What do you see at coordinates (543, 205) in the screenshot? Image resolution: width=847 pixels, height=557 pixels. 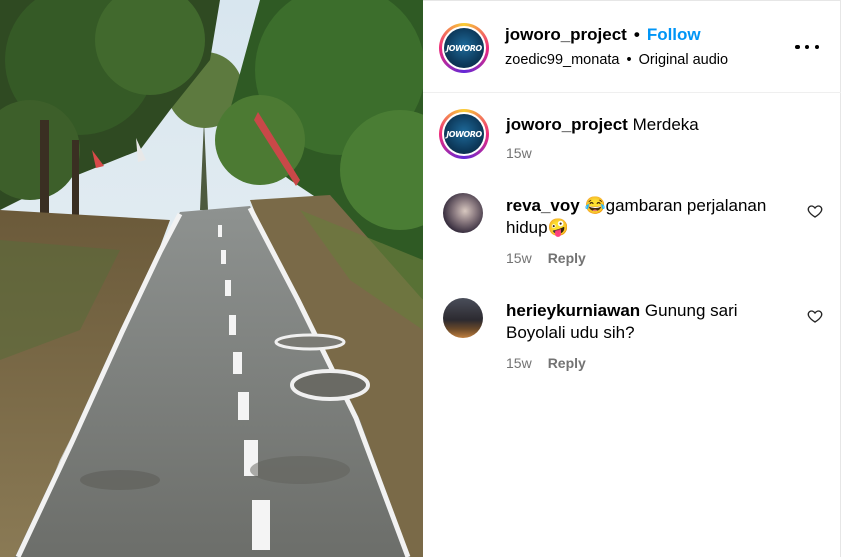 I see `comment-username: reva_voy` at bounding box center [543, 205].